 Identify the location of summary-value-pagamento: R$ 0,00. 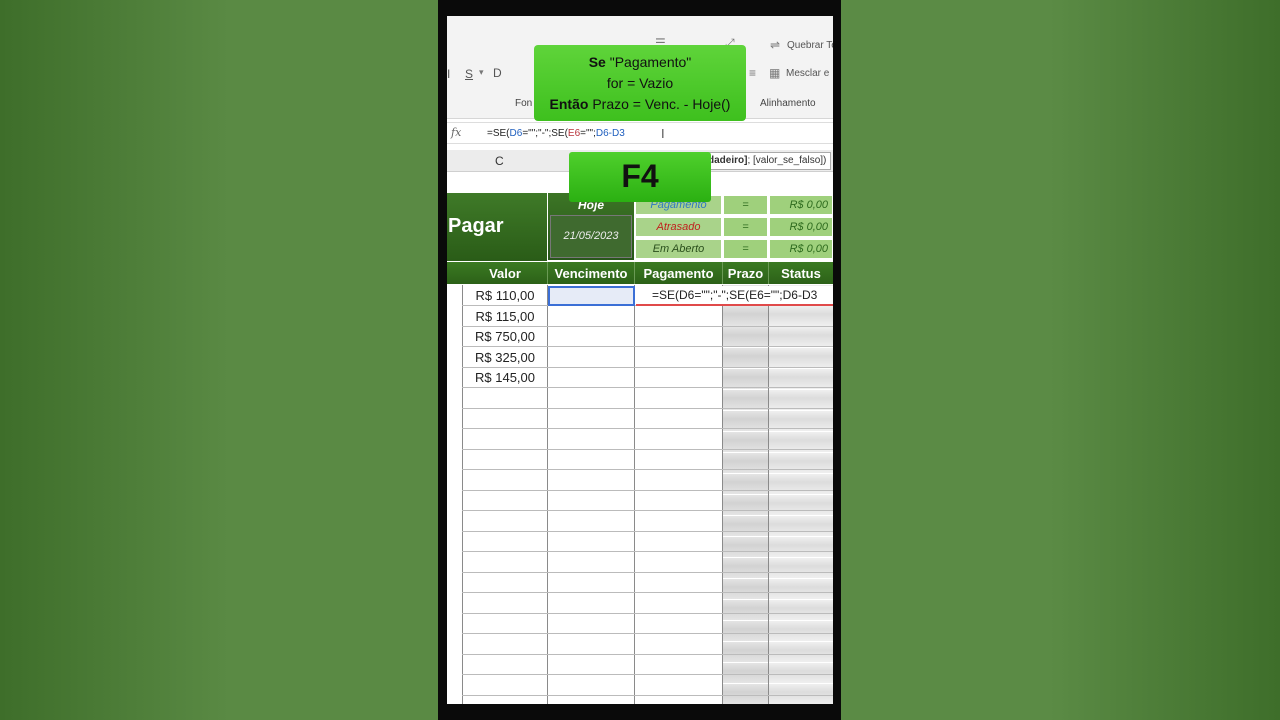
(801, 205).